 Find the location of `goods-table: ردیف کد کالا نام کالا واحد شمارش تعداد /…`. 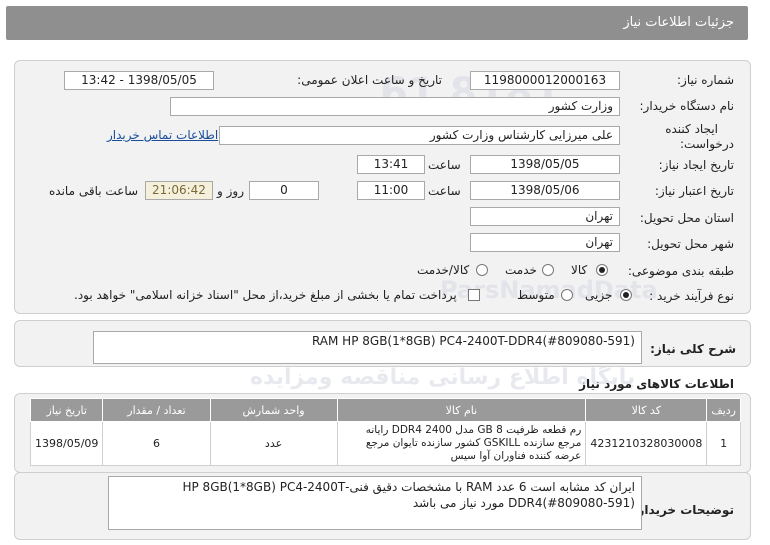

goods-table: ردیف کد کالا نام کالا واحد شمارش تعداد /… is located at coordinates (385, 432).